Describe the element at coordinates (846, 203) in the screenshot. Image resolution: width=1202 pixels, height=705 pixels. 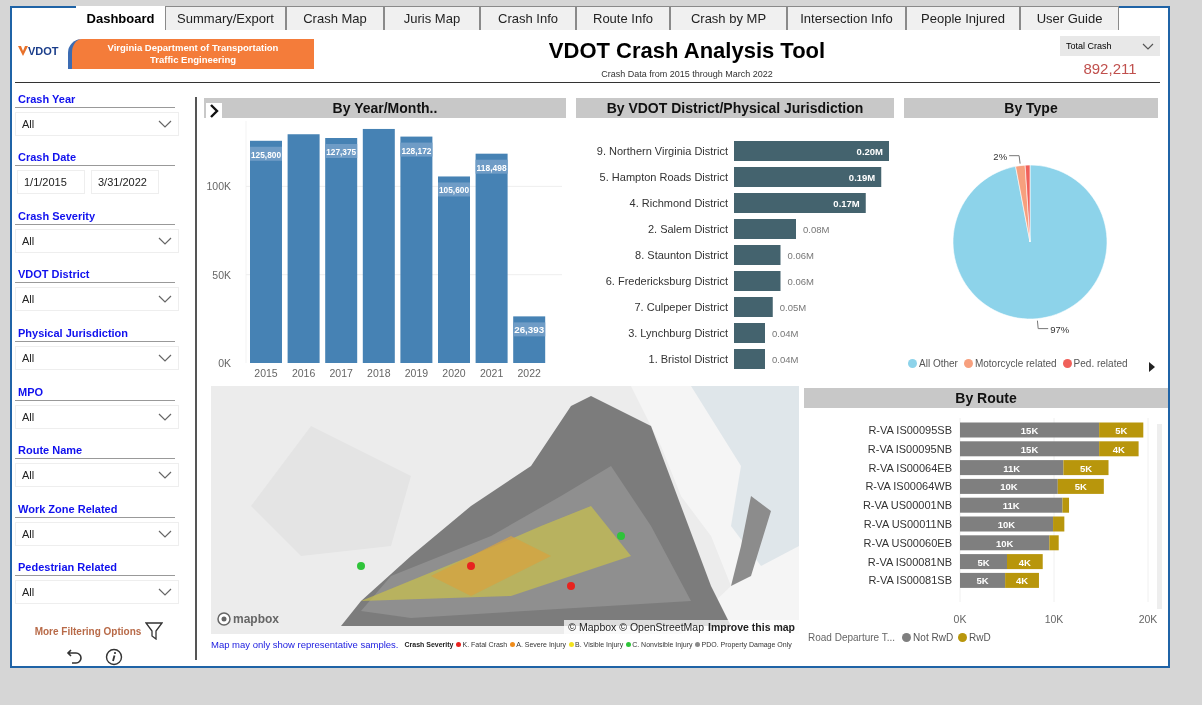
I see `data-label: 0.17M` at that location.